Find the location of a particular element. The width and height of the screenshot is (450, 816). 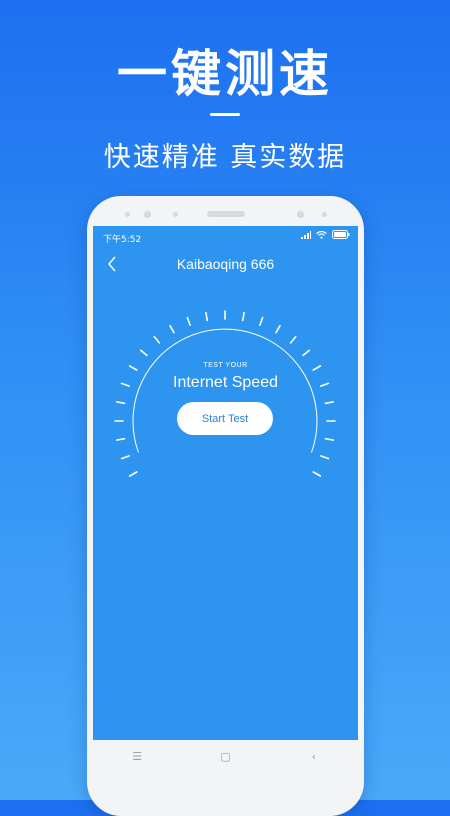

home-nav-button: ▢ is located at coordinates (225, 756).